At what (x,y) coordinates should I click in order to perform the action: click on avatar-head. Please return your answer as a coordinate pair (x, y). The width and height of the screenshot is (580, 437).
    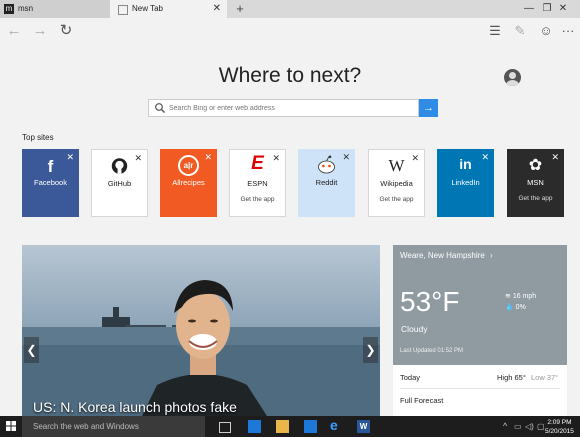
    Looking at the image, I should click on (512, 75).